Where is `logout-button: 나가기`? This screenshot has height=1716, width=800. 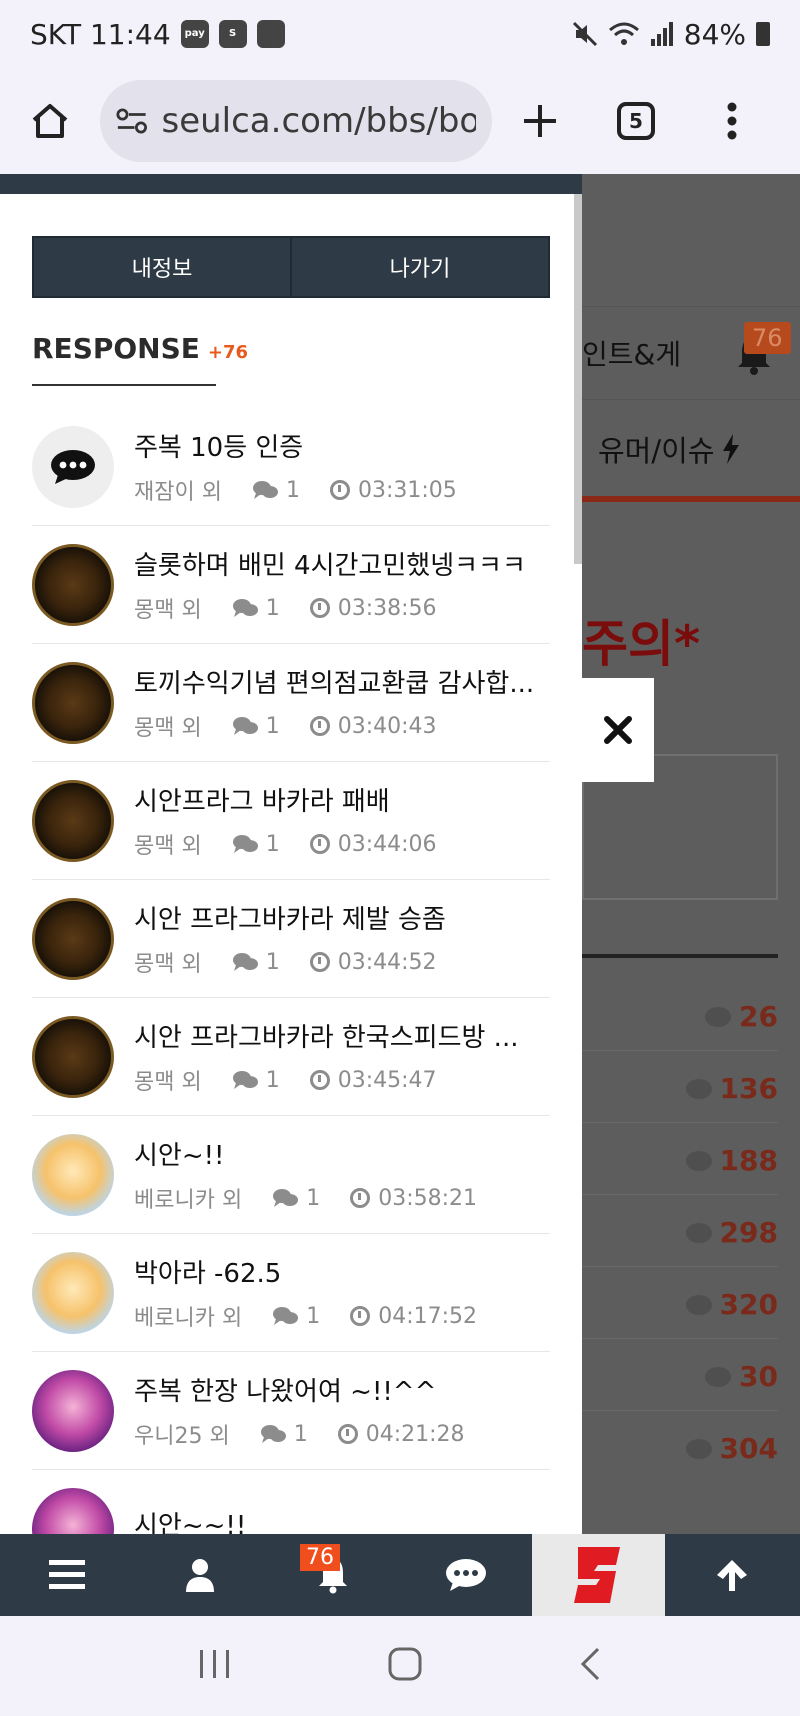
logout-button: 나가기 is located at coordinates (419, 267).